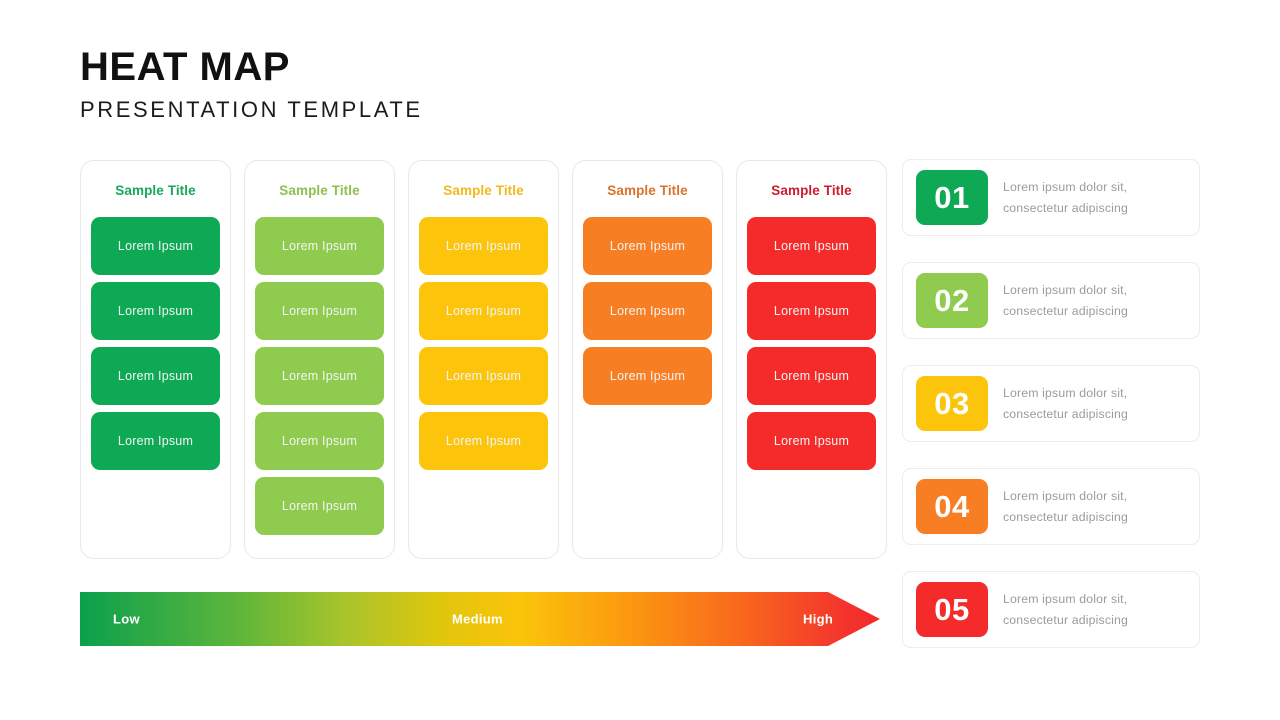  I want to click on legend-label-high: High, so click(818, 619).